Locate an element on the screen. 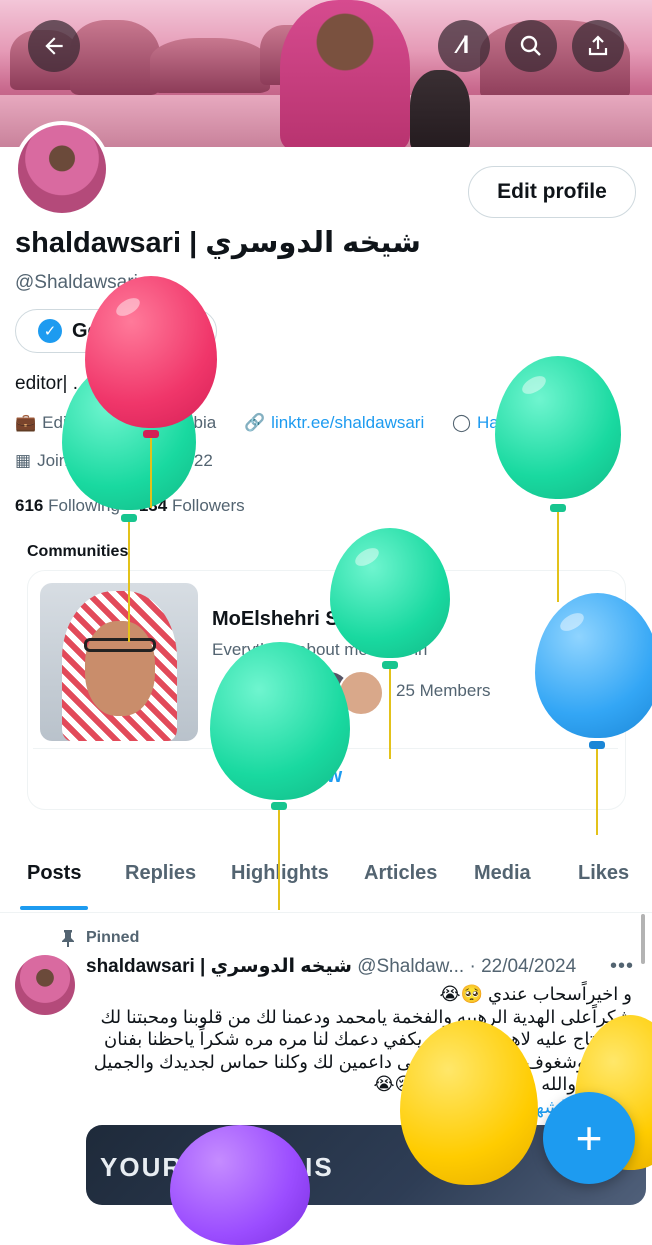 The image size is (652, 1245). share-button is located at coordinates (598, 46).